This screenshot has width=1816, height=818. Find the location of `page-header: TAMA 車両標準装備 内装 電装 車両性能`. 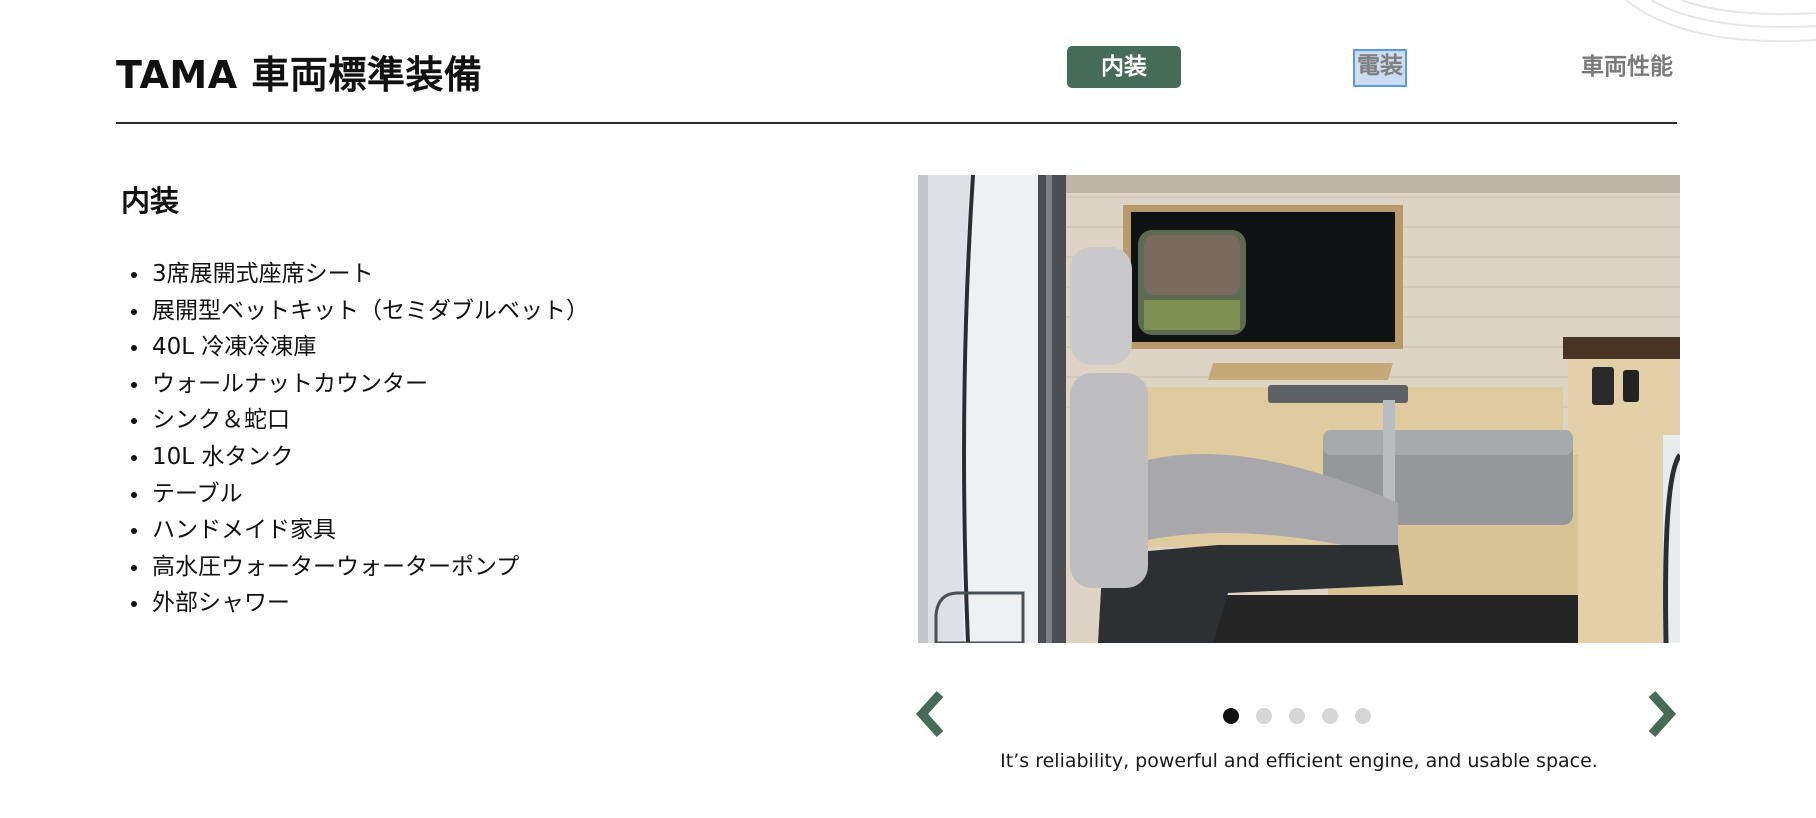

page-header: TAMA 車両標準装備 内装 電装 車両性能 is located at coordinates (896, 62).